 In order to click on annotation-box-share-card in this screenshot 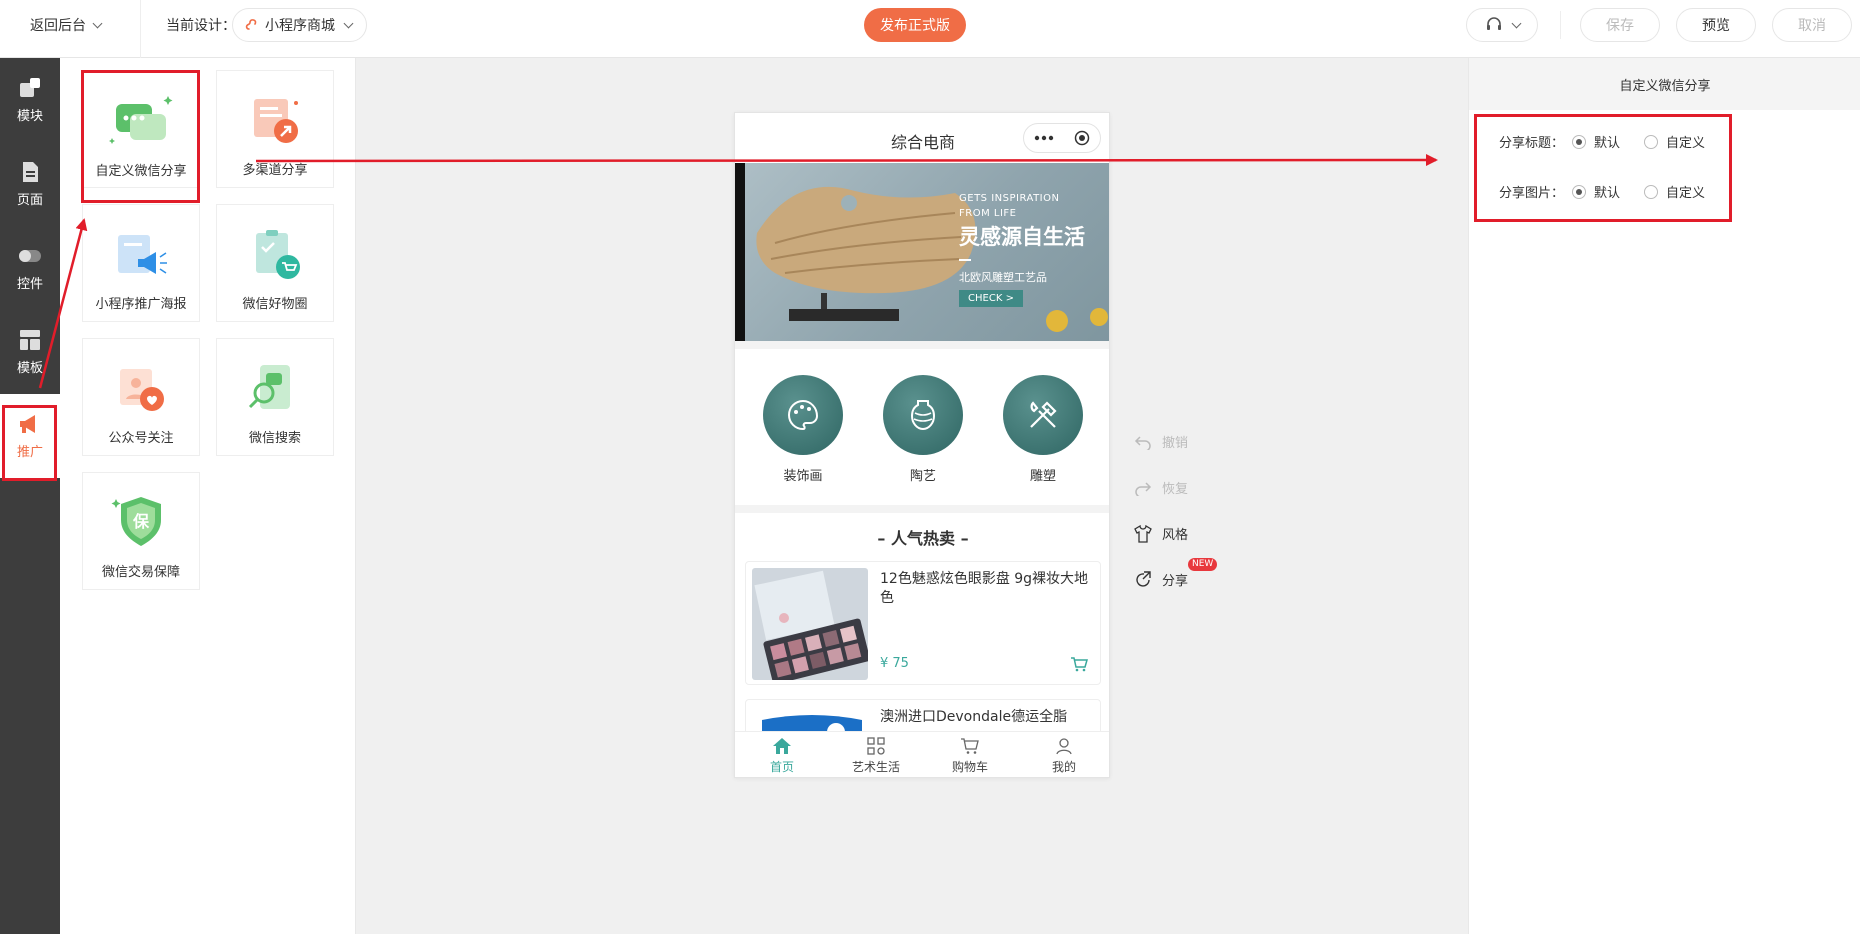, I will do `click(140, 136)`.